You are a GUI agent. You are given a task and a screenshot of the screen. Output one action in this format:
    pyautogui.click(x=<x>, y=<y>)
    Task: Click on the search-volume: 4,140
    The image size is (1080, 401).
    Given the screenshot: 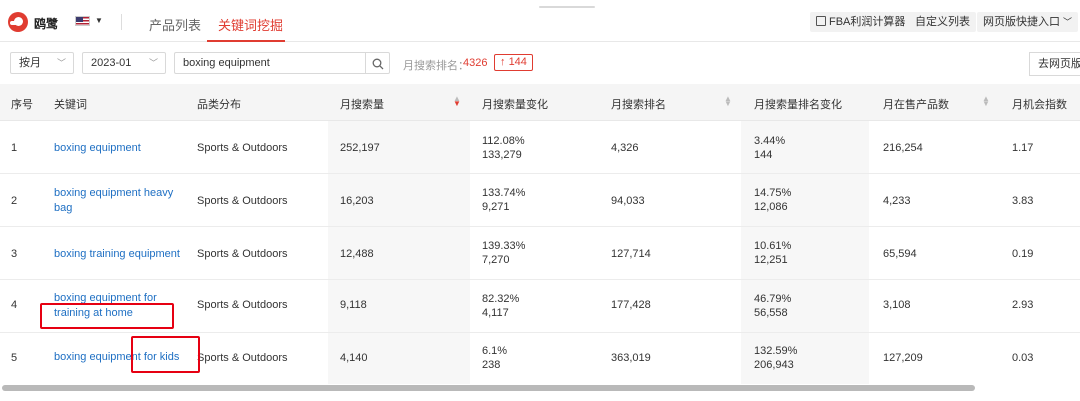 What is the action you would take?
    pyautogui.click(x=354, y=358)
    